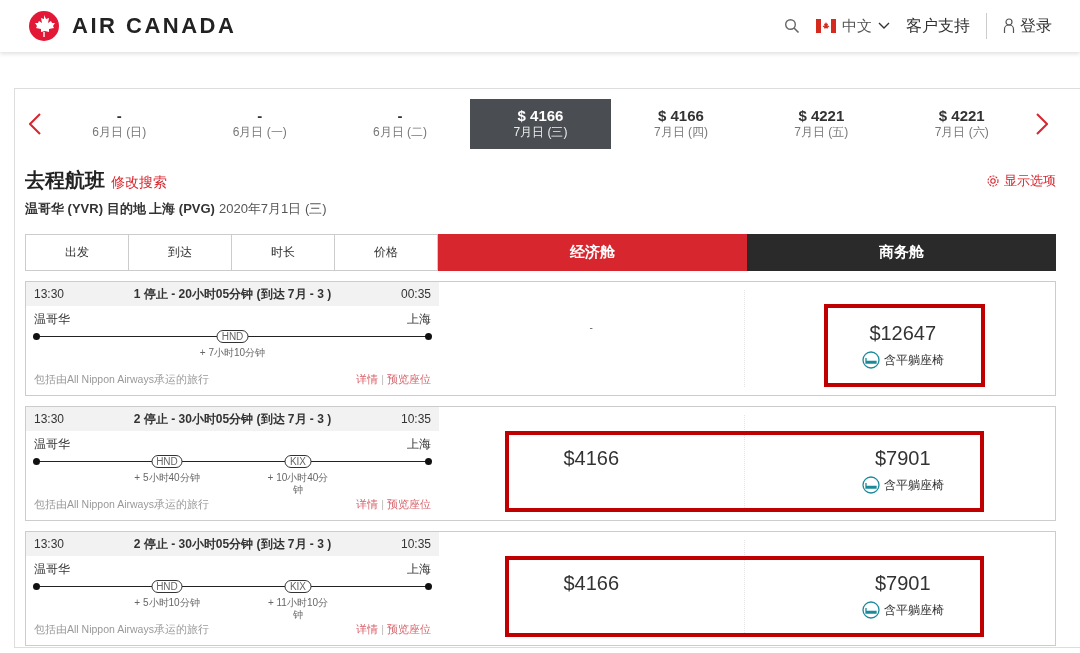  Describe the element at coordinates (1009, 26) in the screenshot. I see `person-icon` at that location.